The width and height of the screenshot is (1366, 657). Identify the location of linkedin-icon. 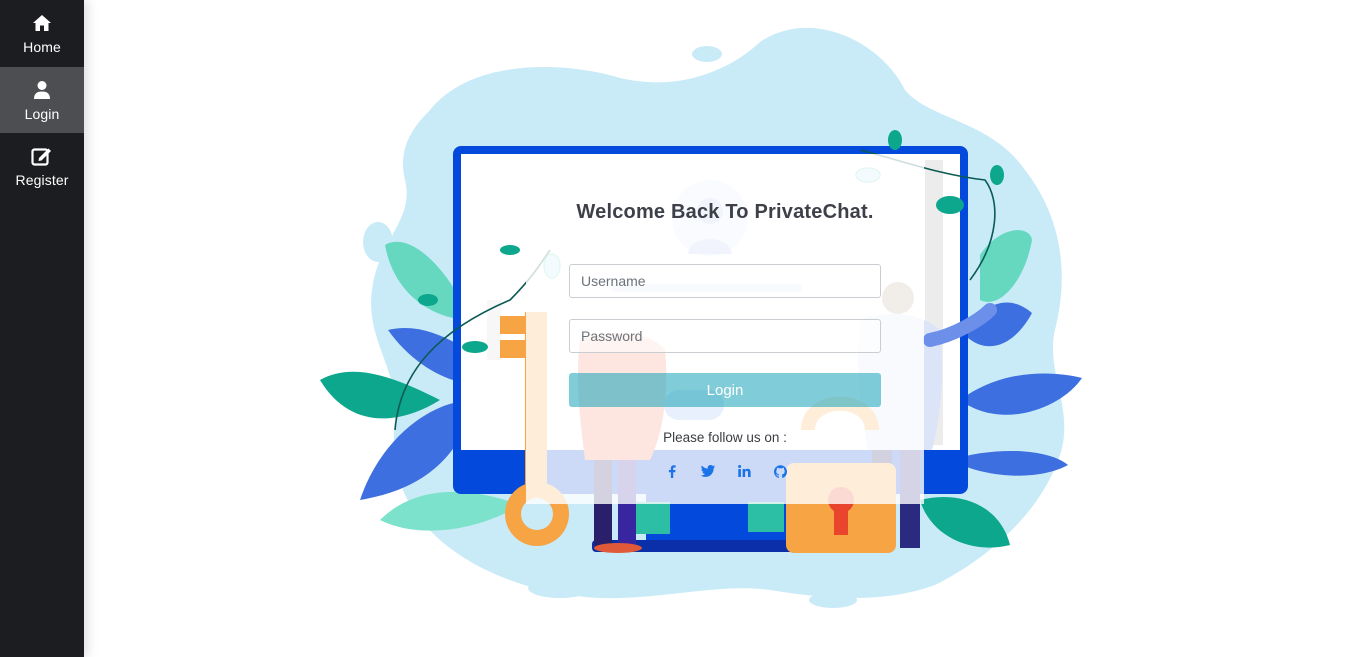
(745, 471).